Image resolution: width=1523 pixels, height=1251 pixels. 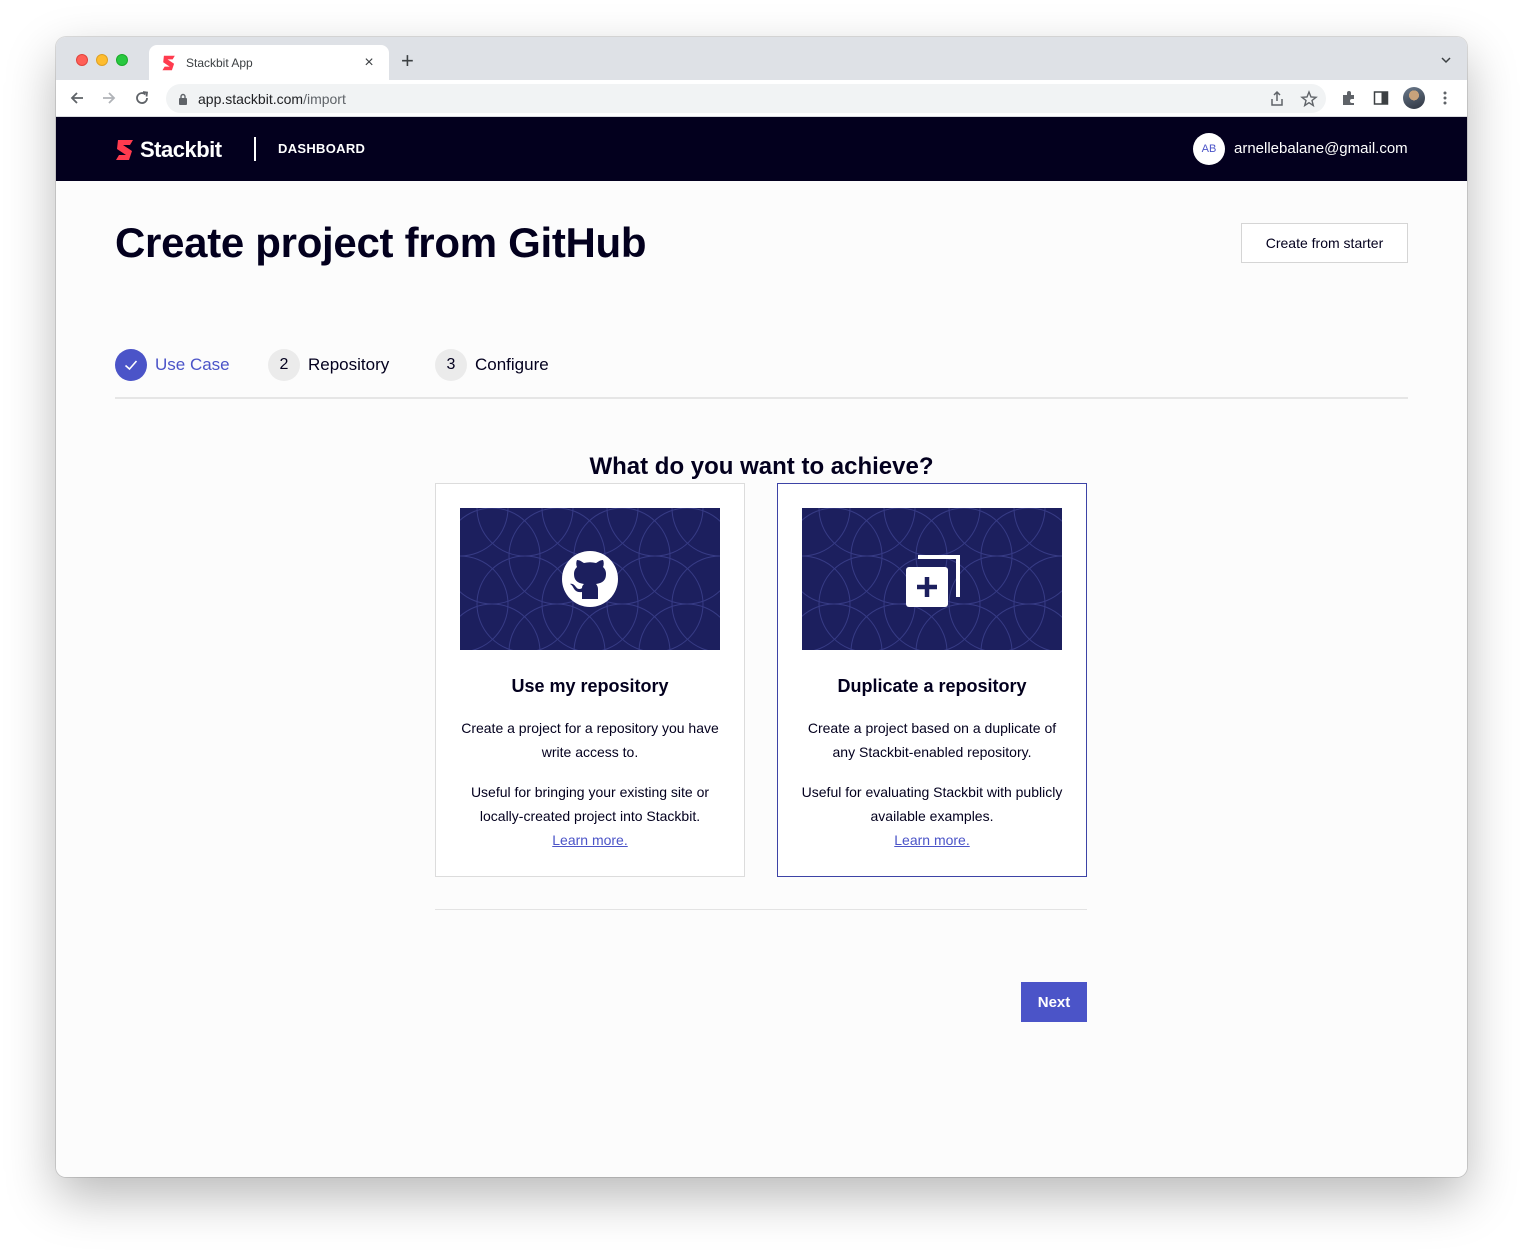 I want to click on stackbit-logo: Stackbit, so click(x=168, y=150).